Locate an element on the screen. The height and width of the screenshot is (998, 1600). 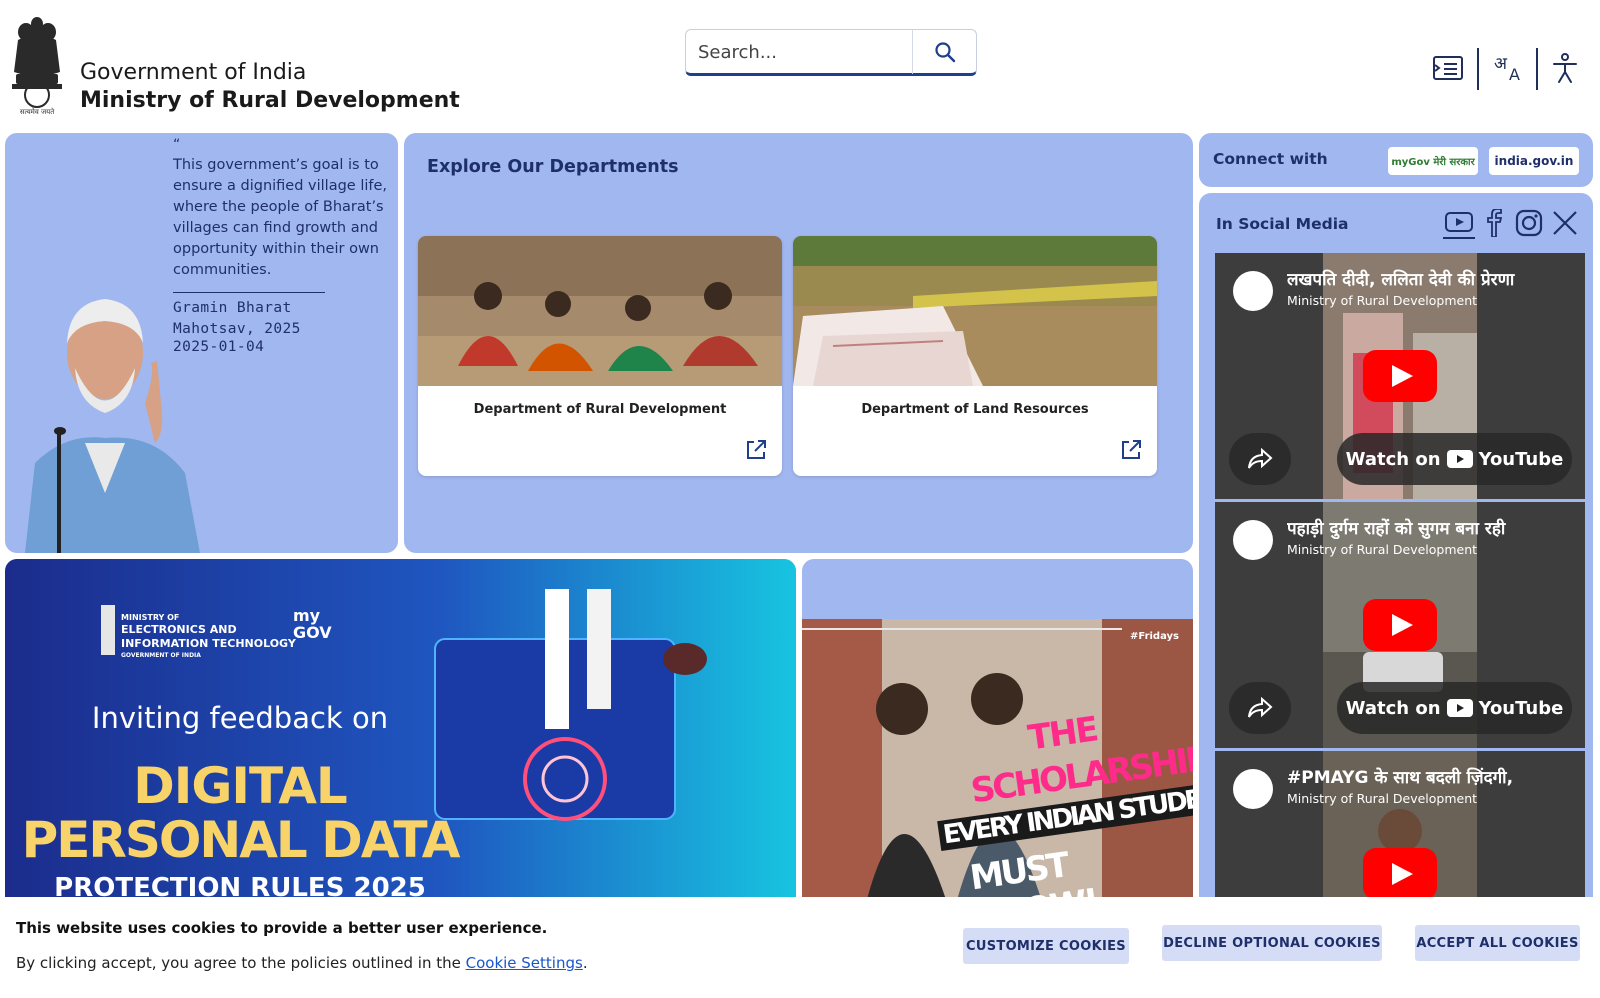
emblem-motto: सत्यमेव जयते is located at coordinates (37, 112).